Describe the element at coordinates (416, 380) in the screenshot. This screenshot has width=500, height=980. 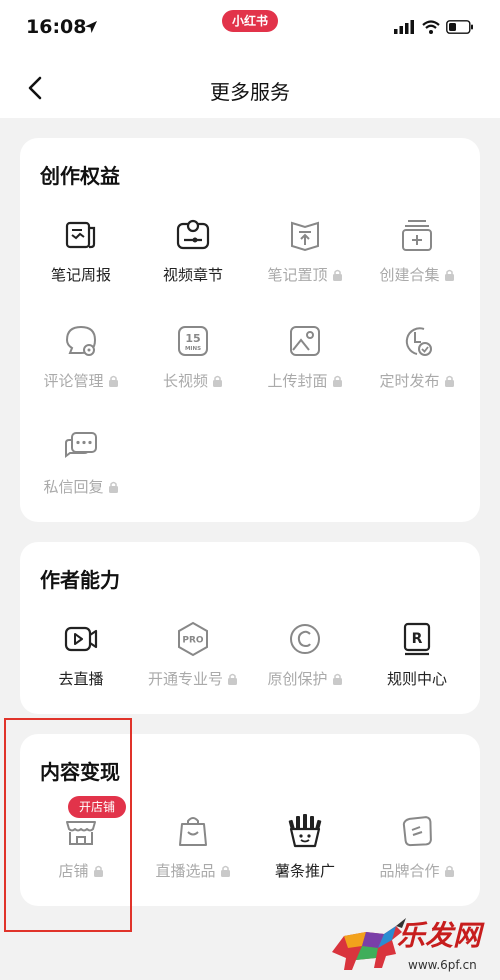
I see `service-item-label: 定时发布` at that location.